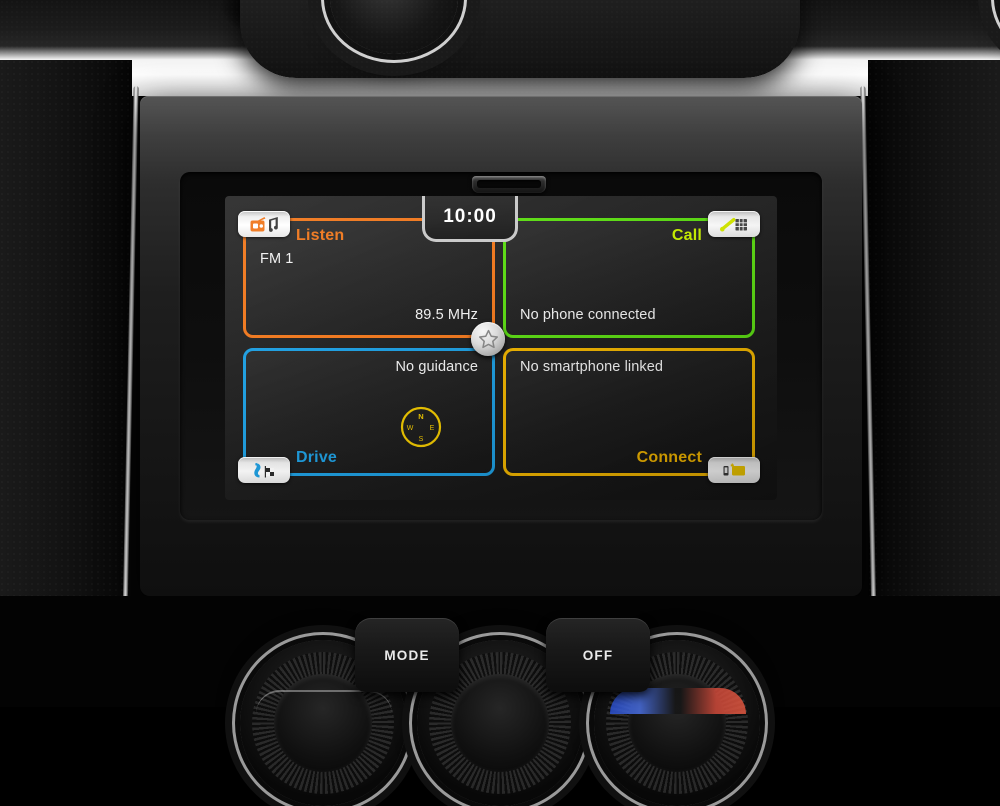 This screenshot has width=1000, height=806. I want to click on sensor-slot, so click(509, 184).